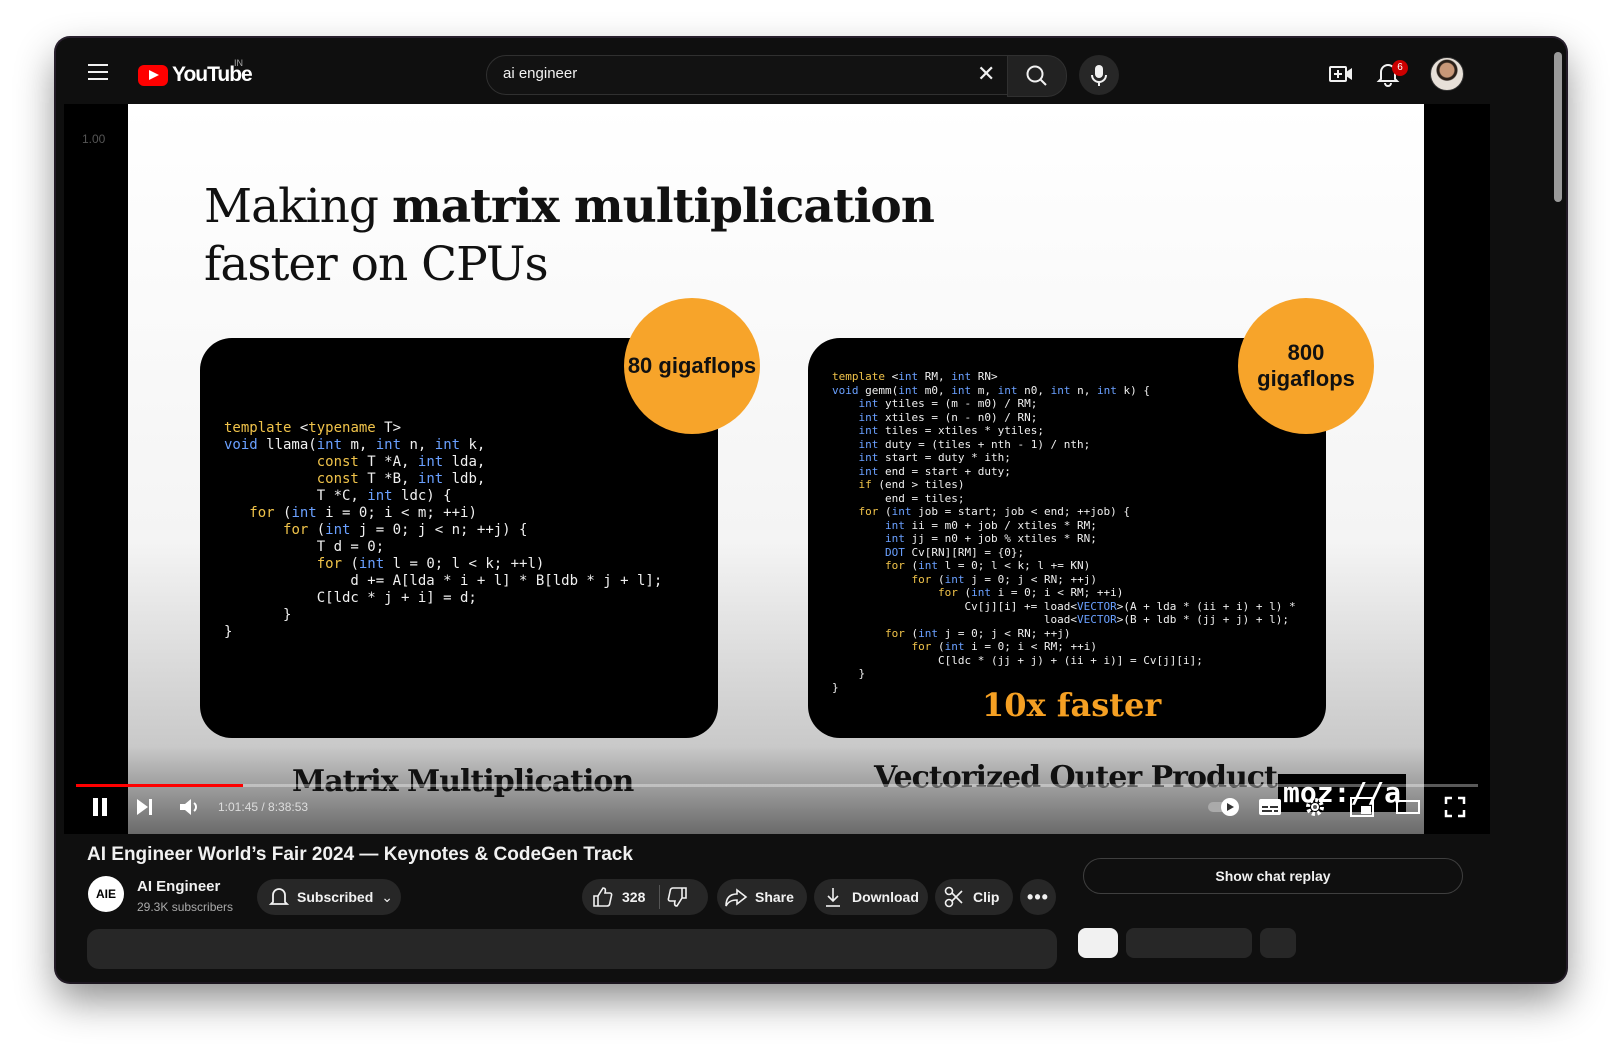 The height and width of the screenshot is (1056, 1624). I want to click on voice-search-button, so click(1099, 75).